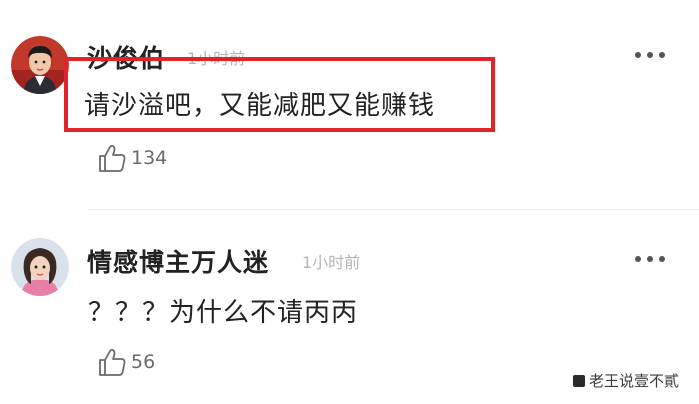 The image size is (699, 404). Describe the element at coordinates (223, 313) in the screenshot. I see `comment-text: ？？？为什么不请丙丙` at that location.